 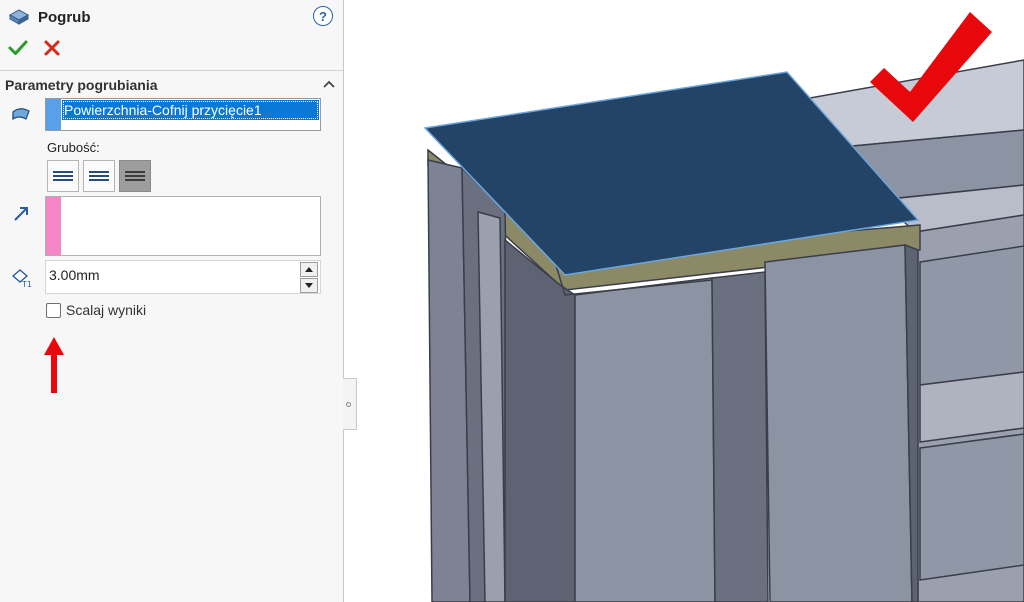 What do you see at coordinates (19, 17) in the screenshot?
I see `thicken-icon` at bounding box center [19, 17].